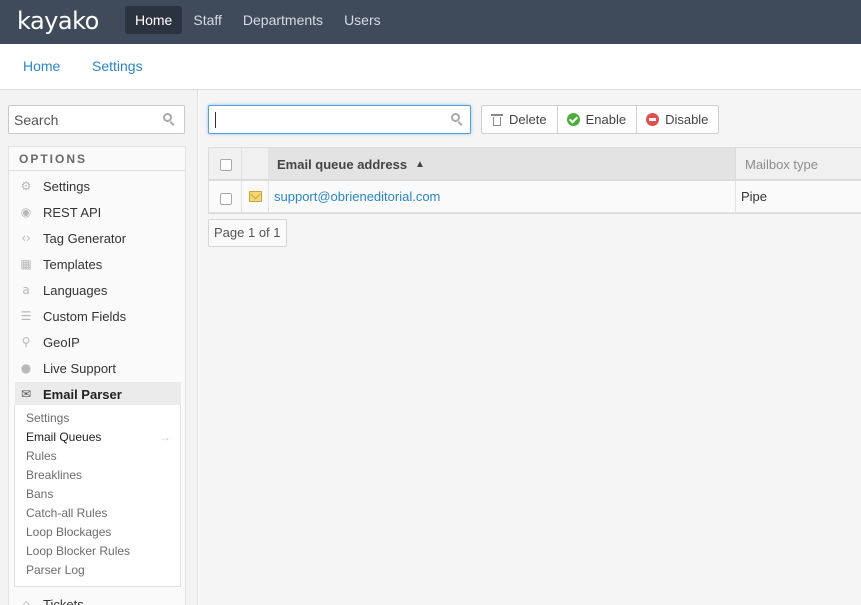 The height and width of the screenshot is (605, 861). I want to click on sidebar-item-geoip: ⚲ GeoIP, so click(49, 342).